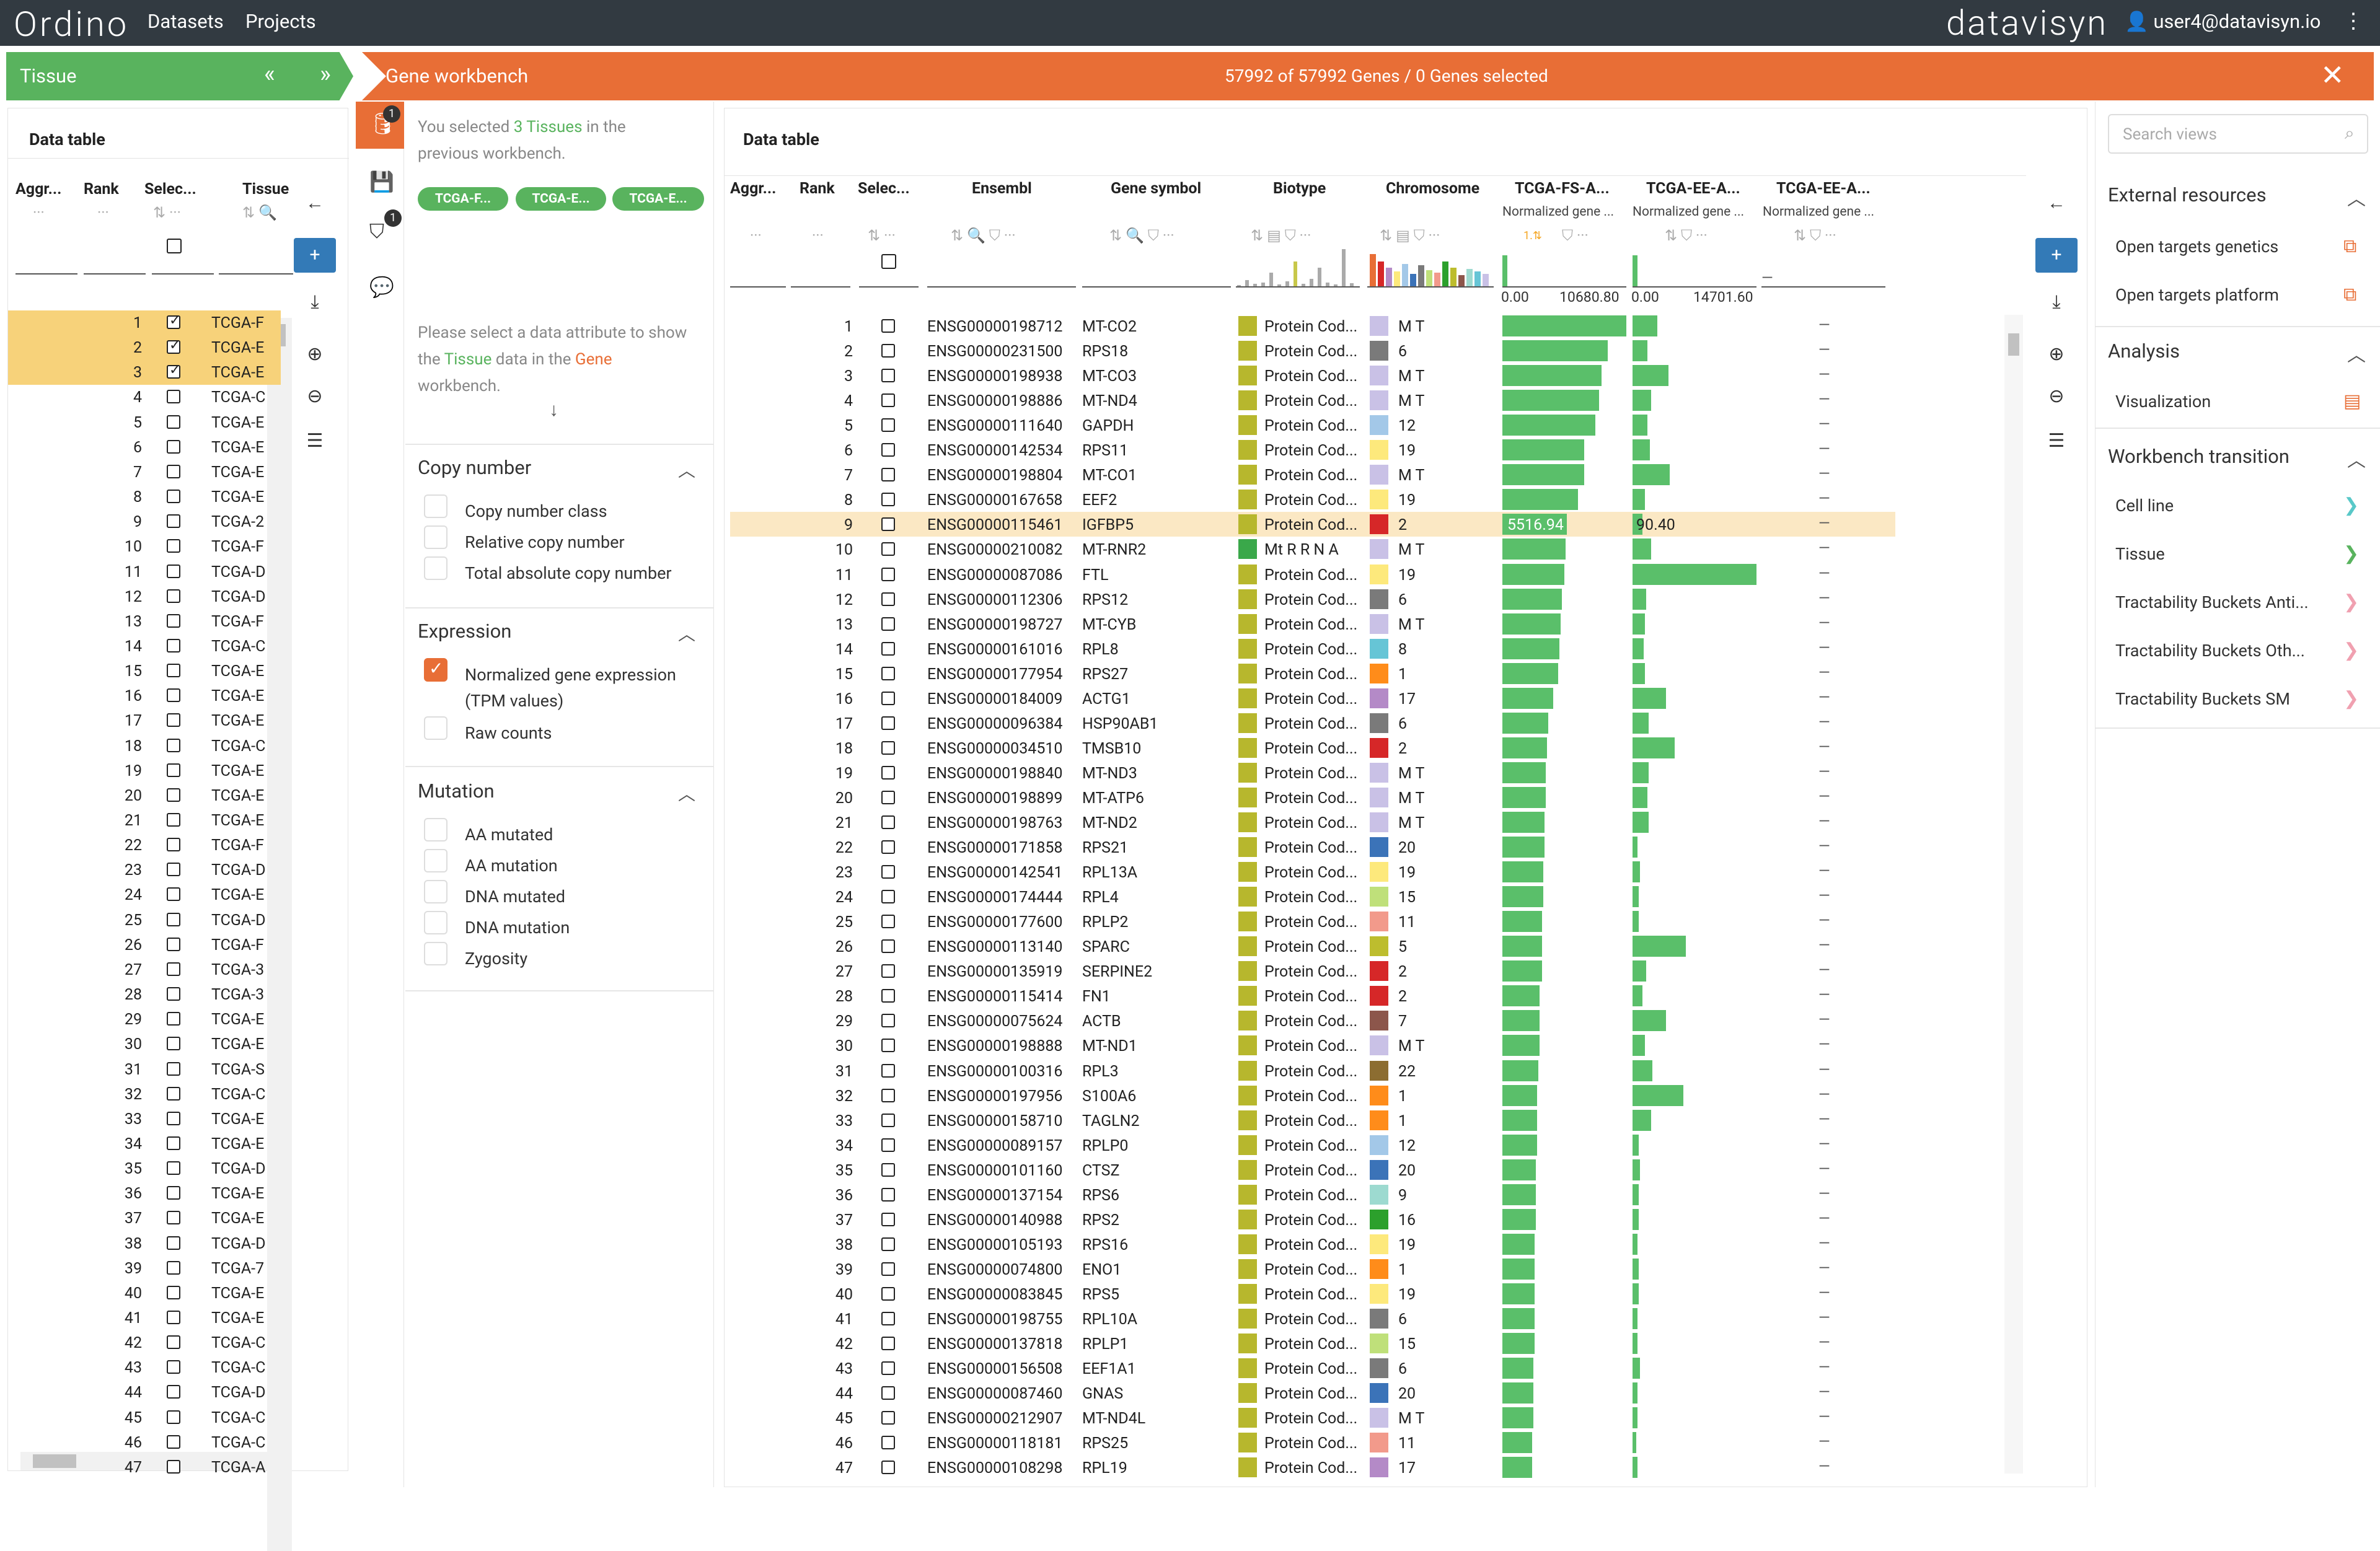 The image size is (2380, 1551). I want to click on column-tools-icon: ⇅ ▤ ⛉ ···, so click(1281, 235).